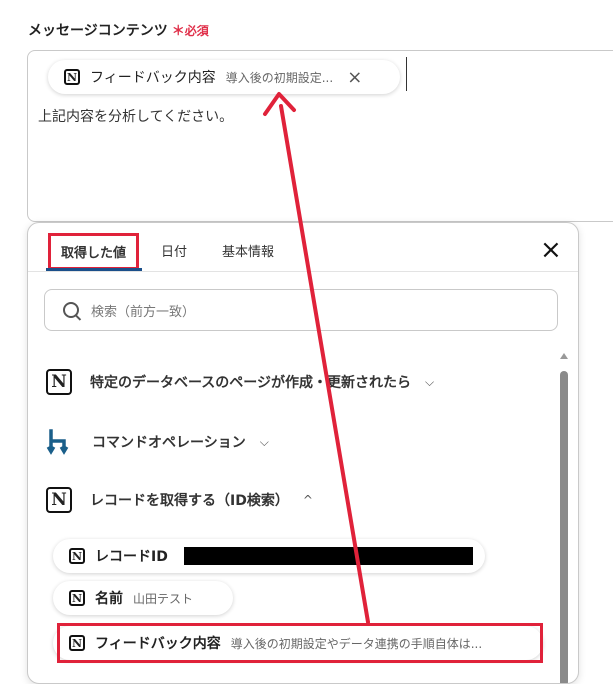  What do you see at coordinates (224, 77) in the screenshot?
I see `variable-chip: N フィードバック内容 導入後の初期設定... ×` at bounding box center [224, 77].